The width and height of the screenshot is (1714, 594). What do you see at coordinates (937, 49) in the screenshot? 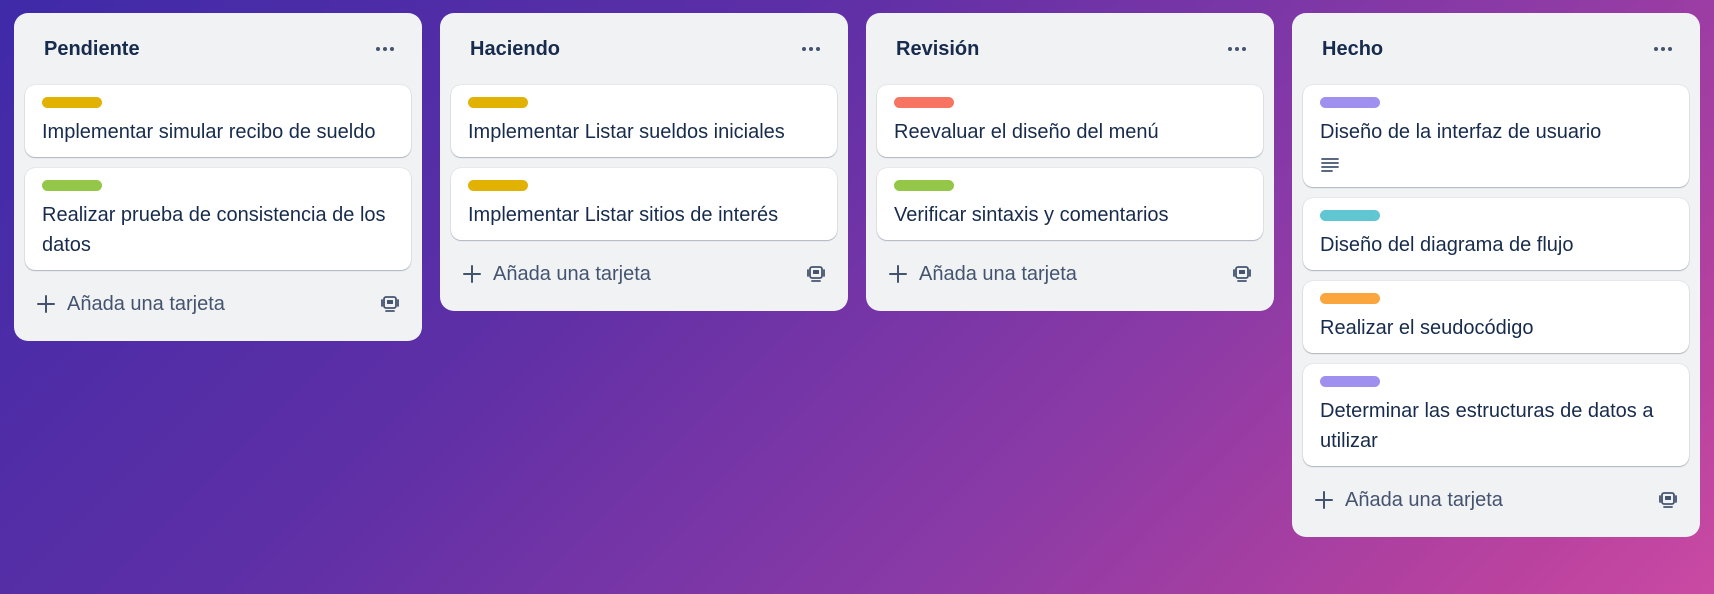
I see `list-title: Revisión` at bounding box center [937, 49].